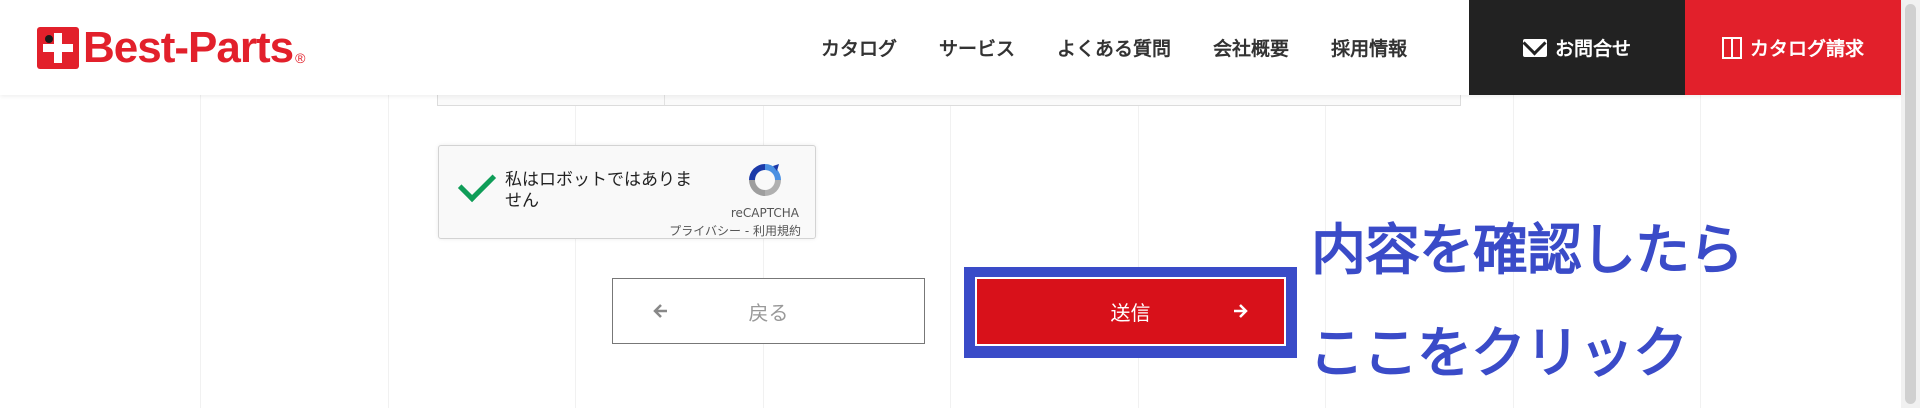 The image size is (1920, 408). What do you see at coordinates (58, 48) in the screenshot?
I see `logo-puzzle-icon` at bounding box center [58, 48].